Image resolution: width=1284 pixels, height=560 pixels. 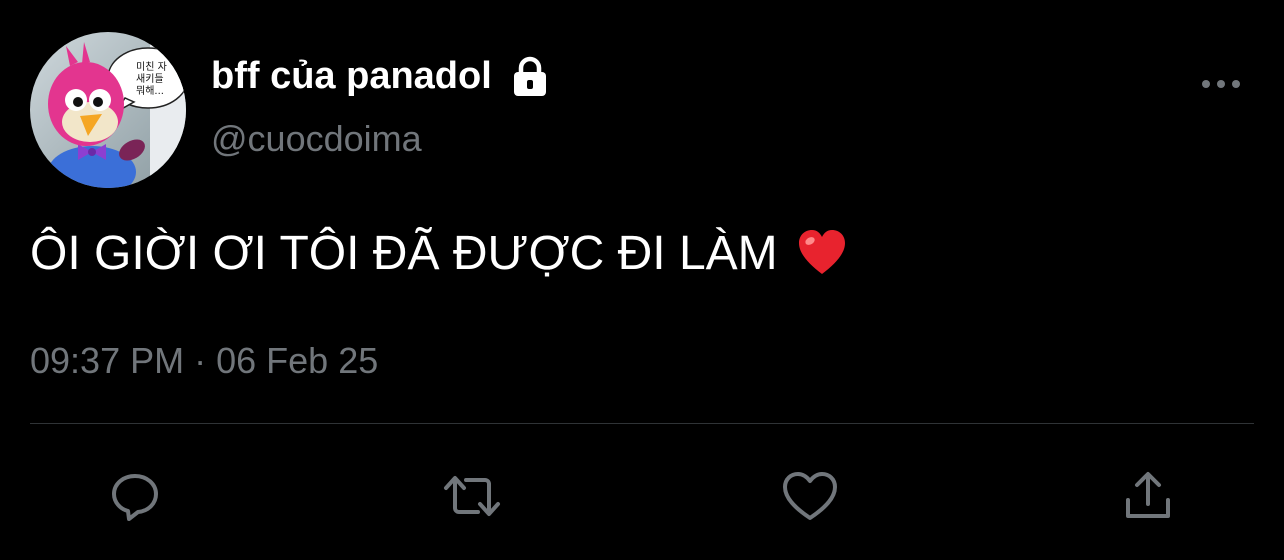 What do you see at coordinates (150, 79) in the screenshot?
I see `avatar-speech-line-2: 새키들` at bounding box center [150, 79].